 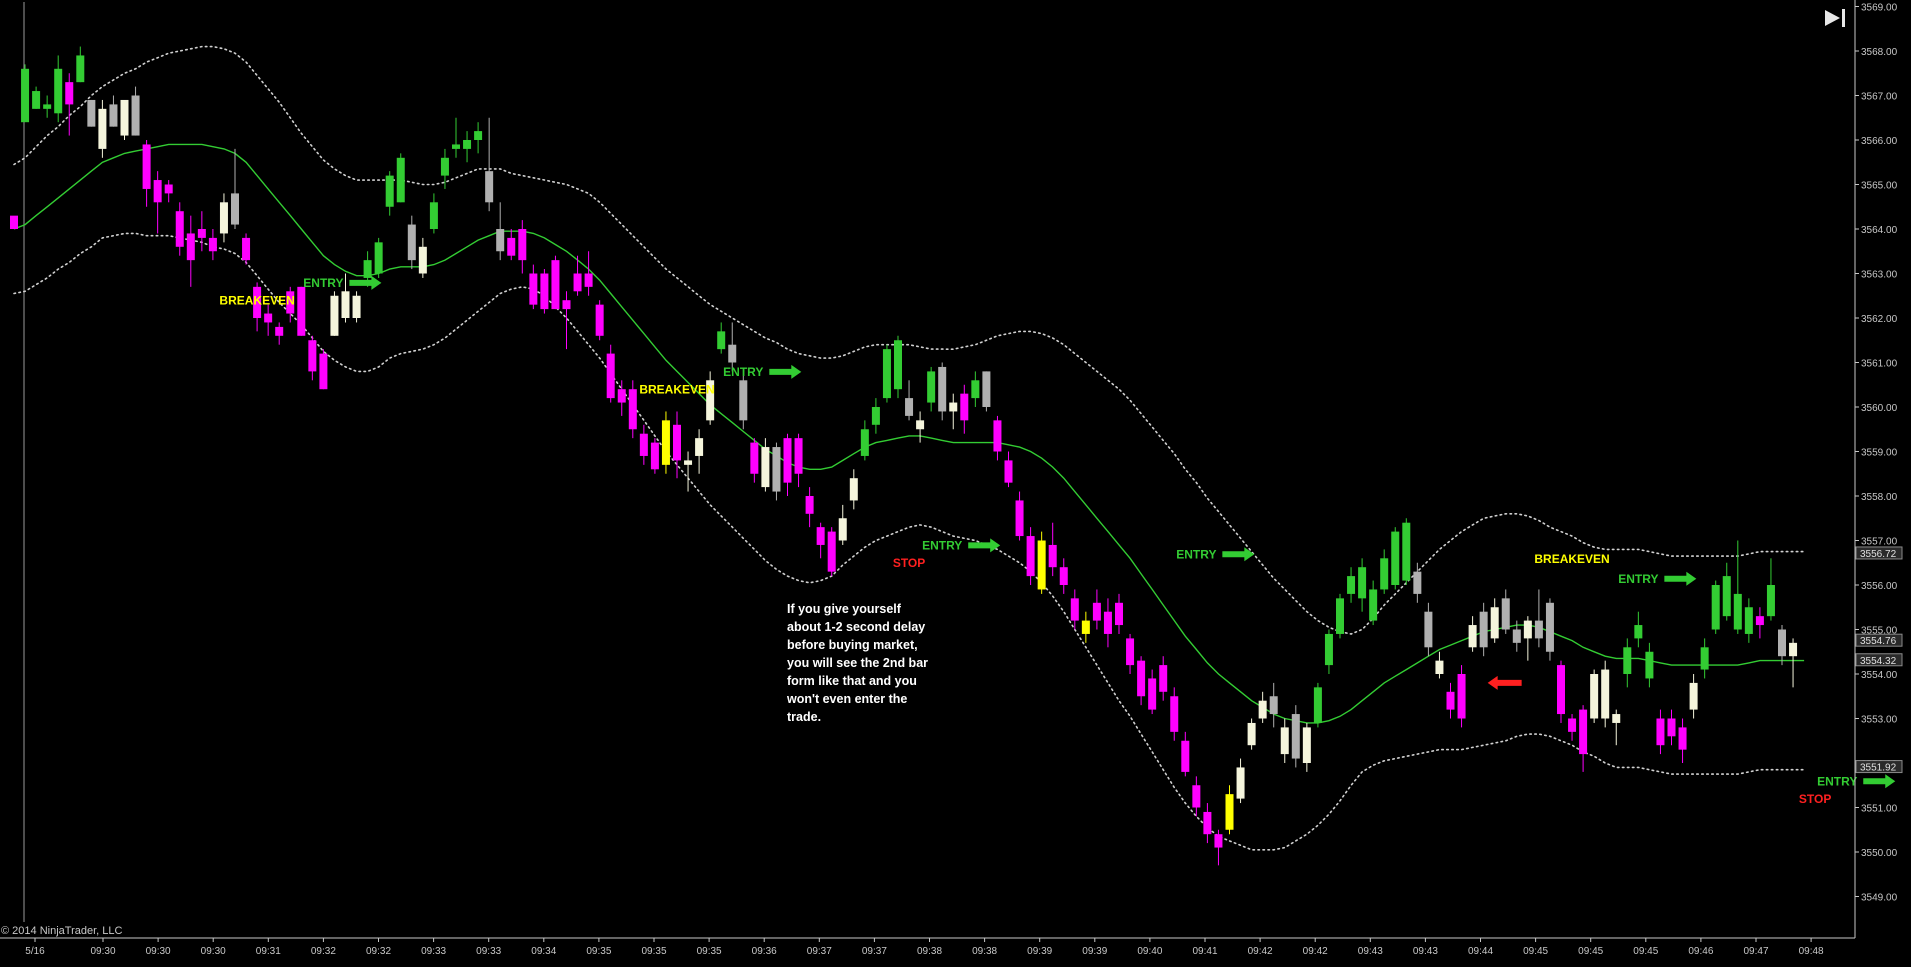 What do you see at coordinates (268, 951) in the screenshot?
I see `time-tick-label: 09:31` at bounding box center [268, 951].